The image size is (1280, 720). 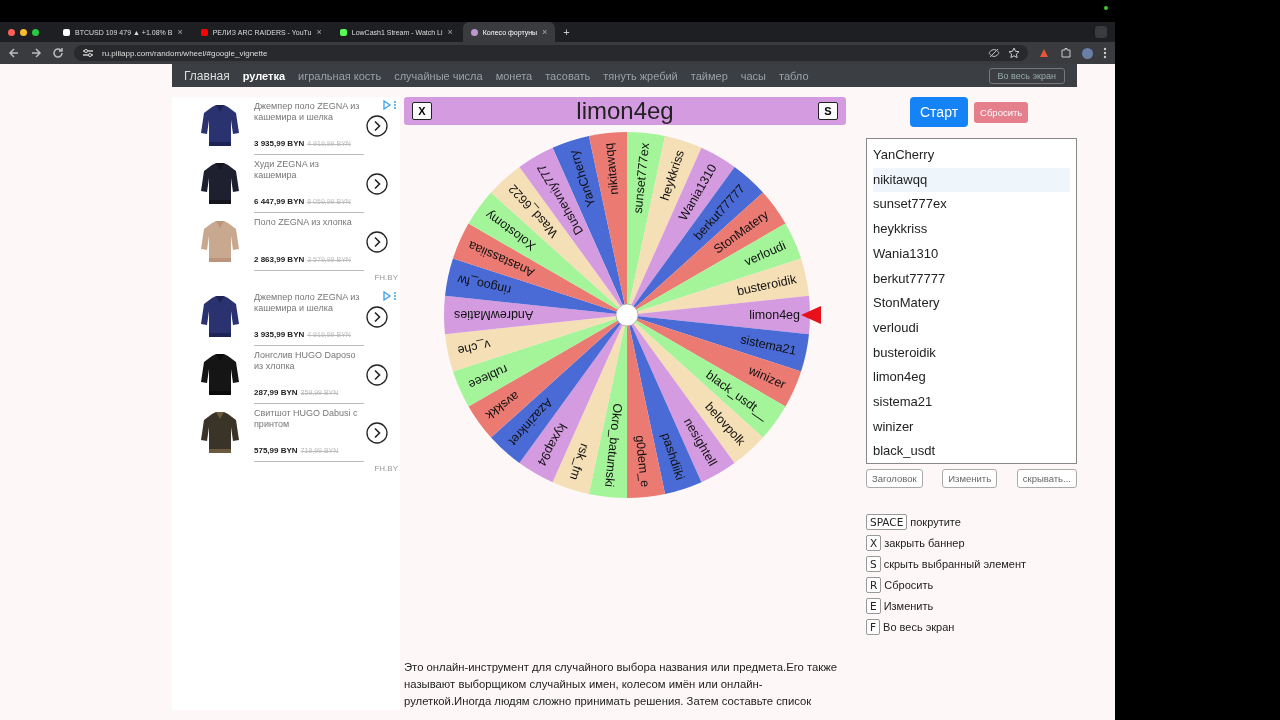 What do you see at coordinates (566, 32) in the screenshot?
I see `new-tab-button: +` at bounding box center [566, 32].